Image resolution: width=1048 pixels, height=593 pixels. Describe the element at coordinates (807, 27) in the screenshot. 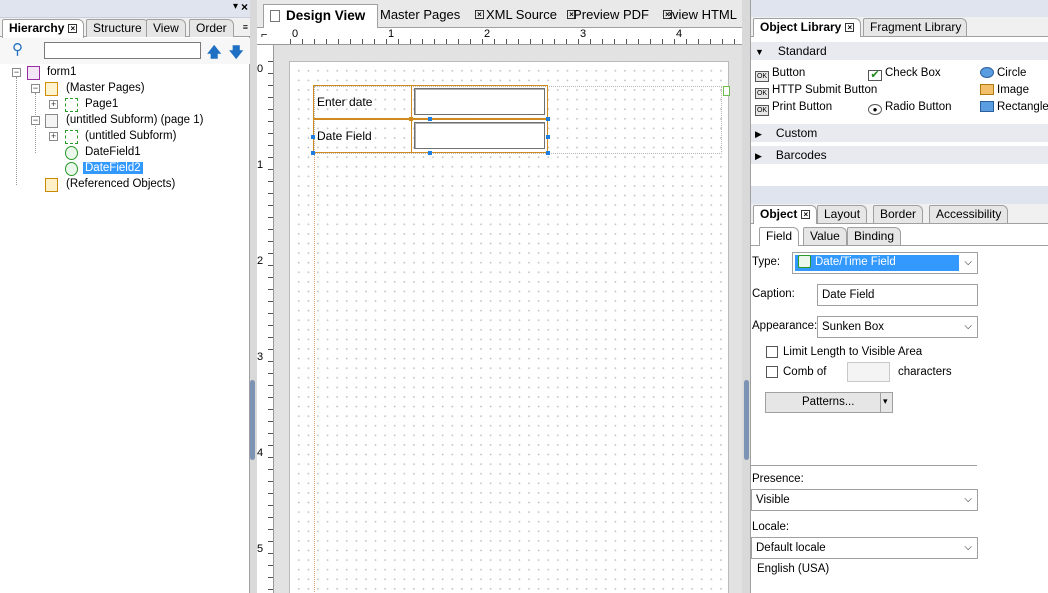

I see `tab-object-library: Object Library ×` at that location.